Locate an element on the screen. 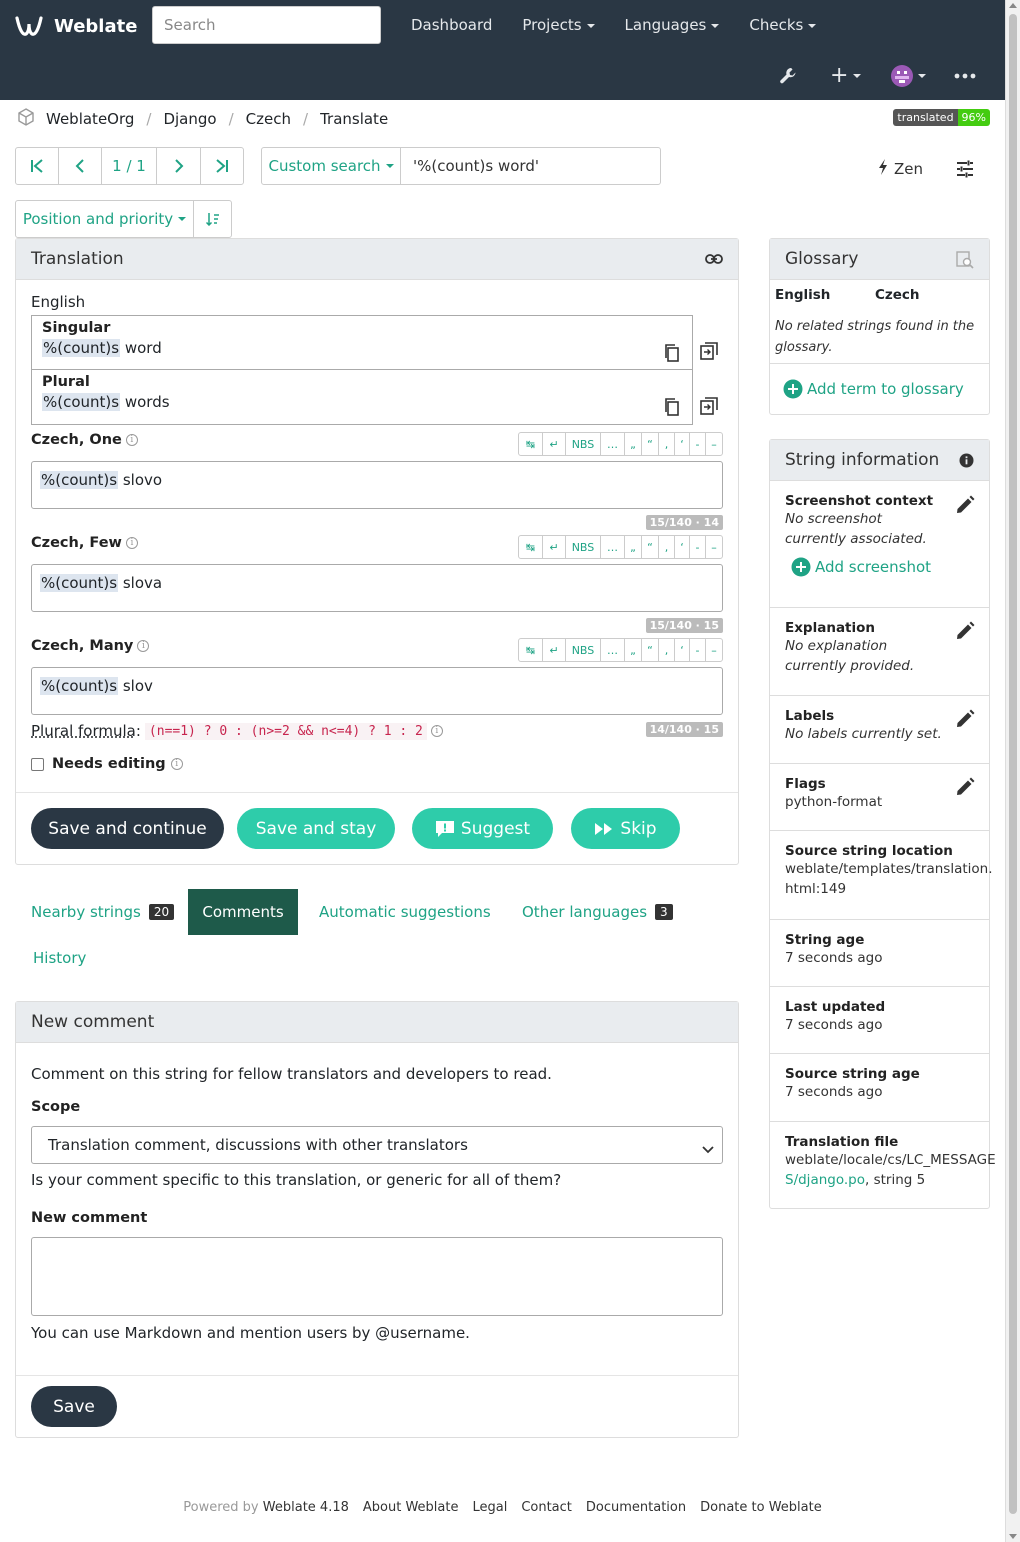 This screenshot has width=1020, height=1542. info-circle-icon is located at coordinates (966, 463).